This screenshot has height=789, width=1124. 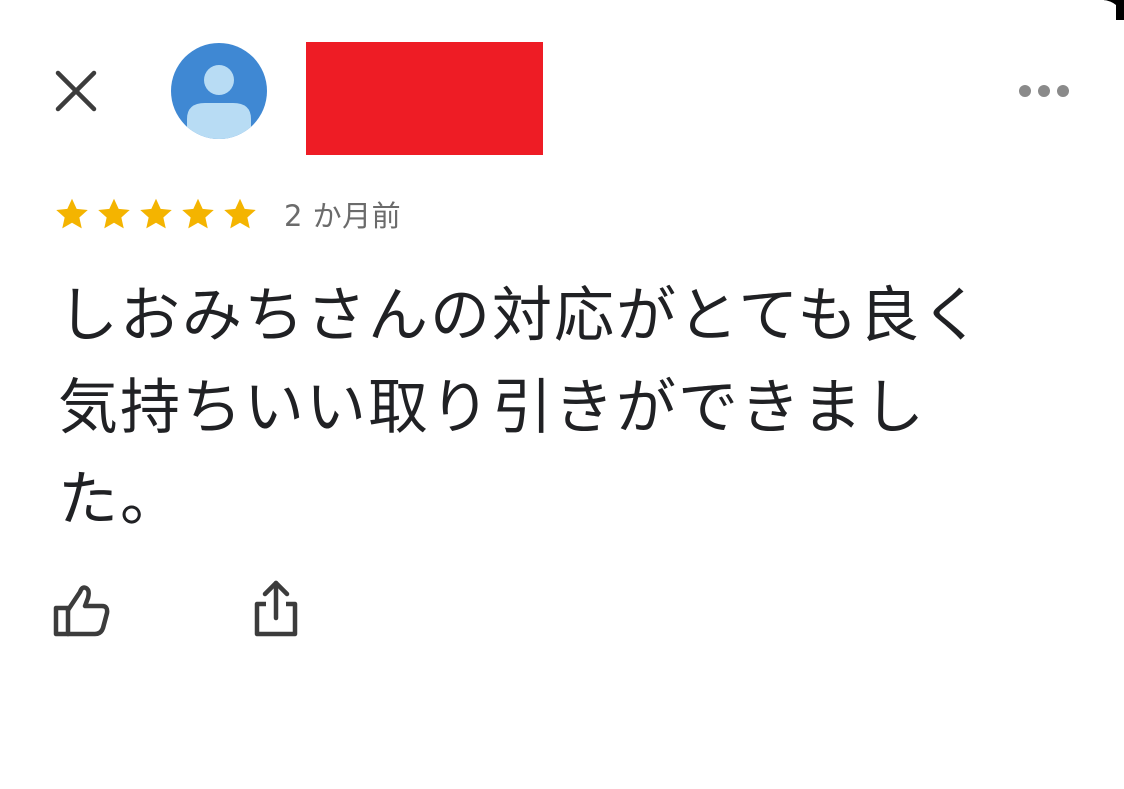 I want to click on like-button, so click(x=82, y=611).